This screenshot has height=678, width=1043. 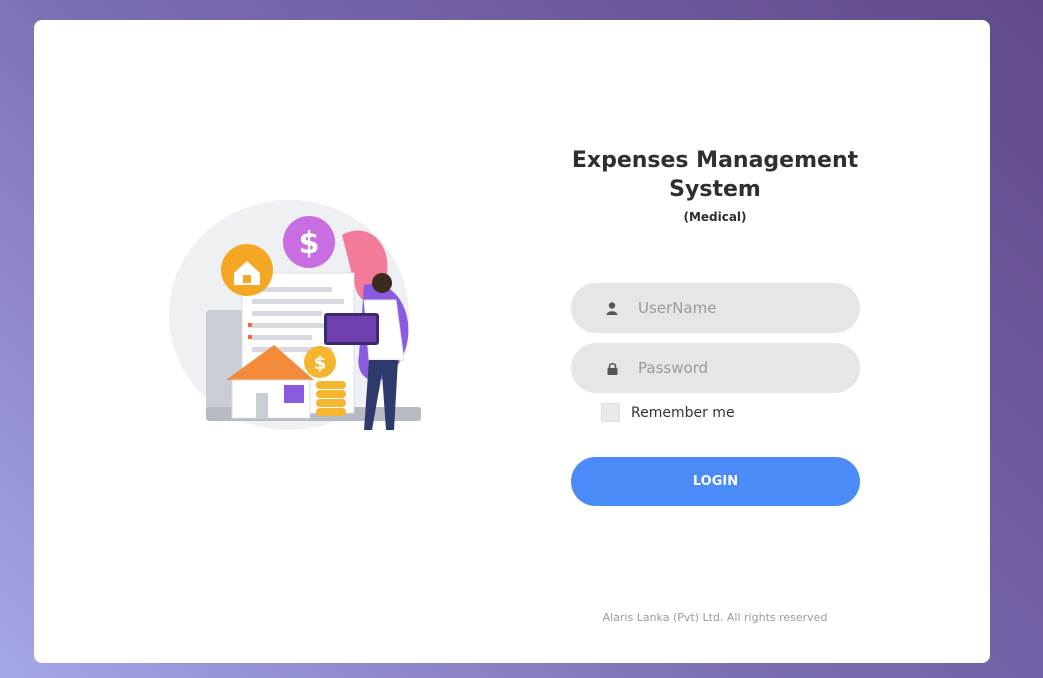 I want to click on remember-me-checkbox, so click(x=610, y=412).